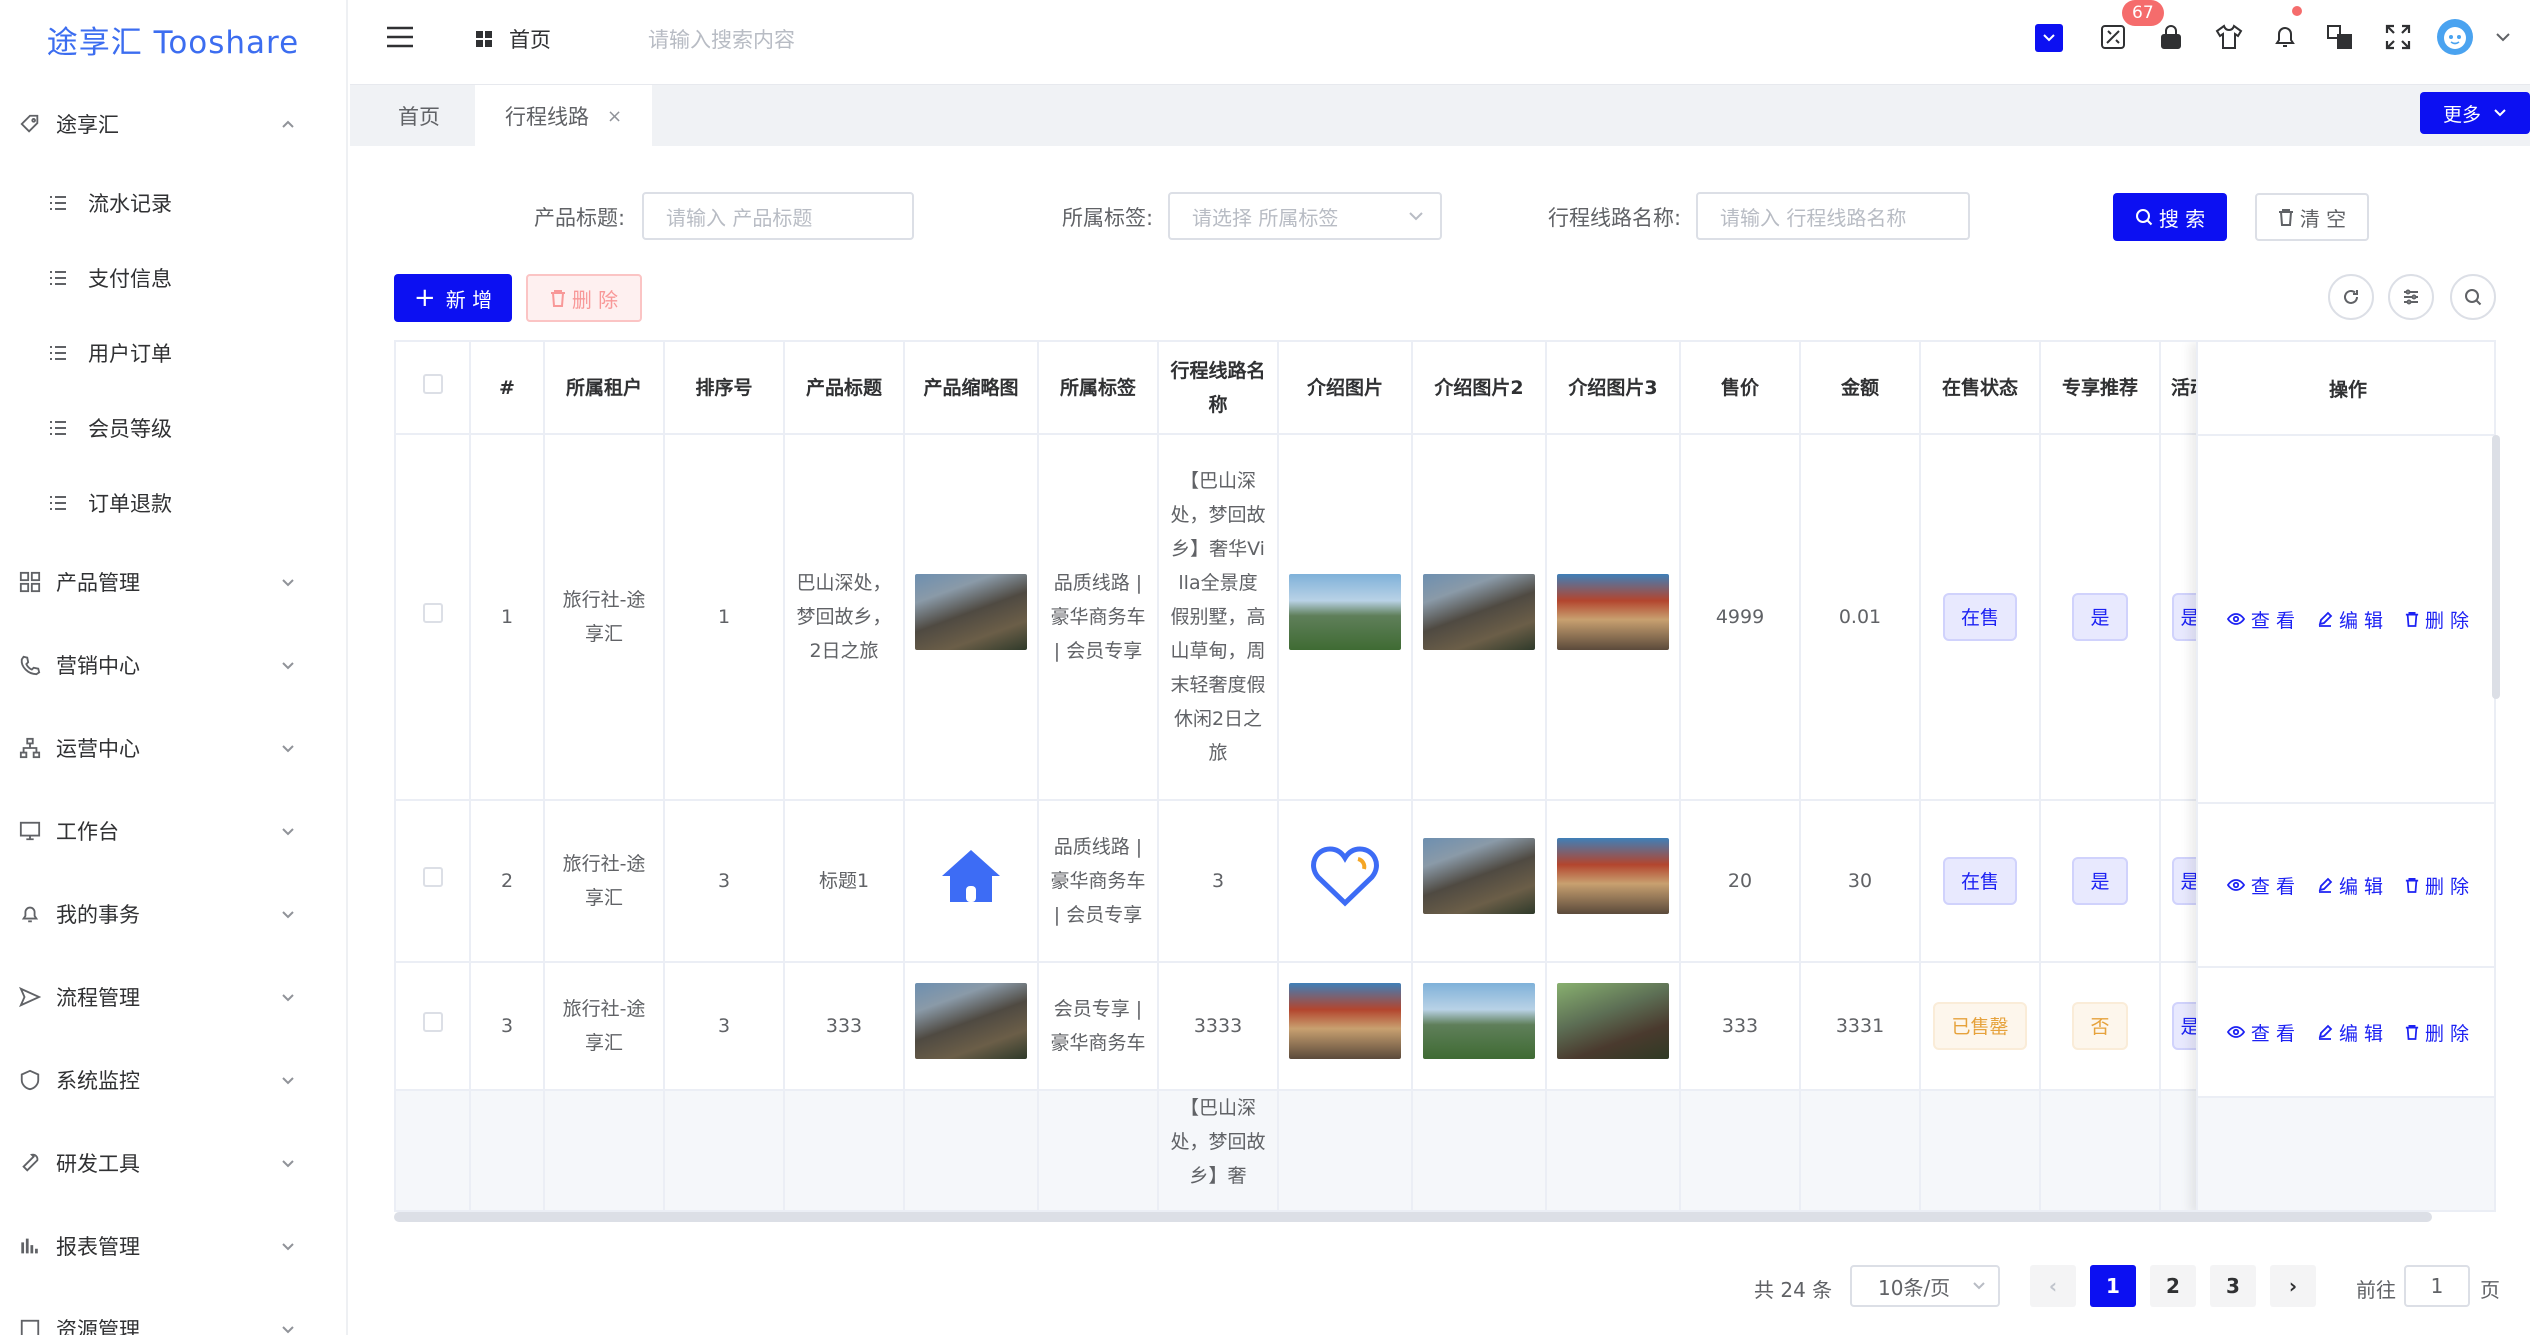  What do you see at coordinates (1308, 1150) in the screenshot?
I see `table-row: 【巴山深处，梦回故乡】奢` at bounding box center [1308, 1150].